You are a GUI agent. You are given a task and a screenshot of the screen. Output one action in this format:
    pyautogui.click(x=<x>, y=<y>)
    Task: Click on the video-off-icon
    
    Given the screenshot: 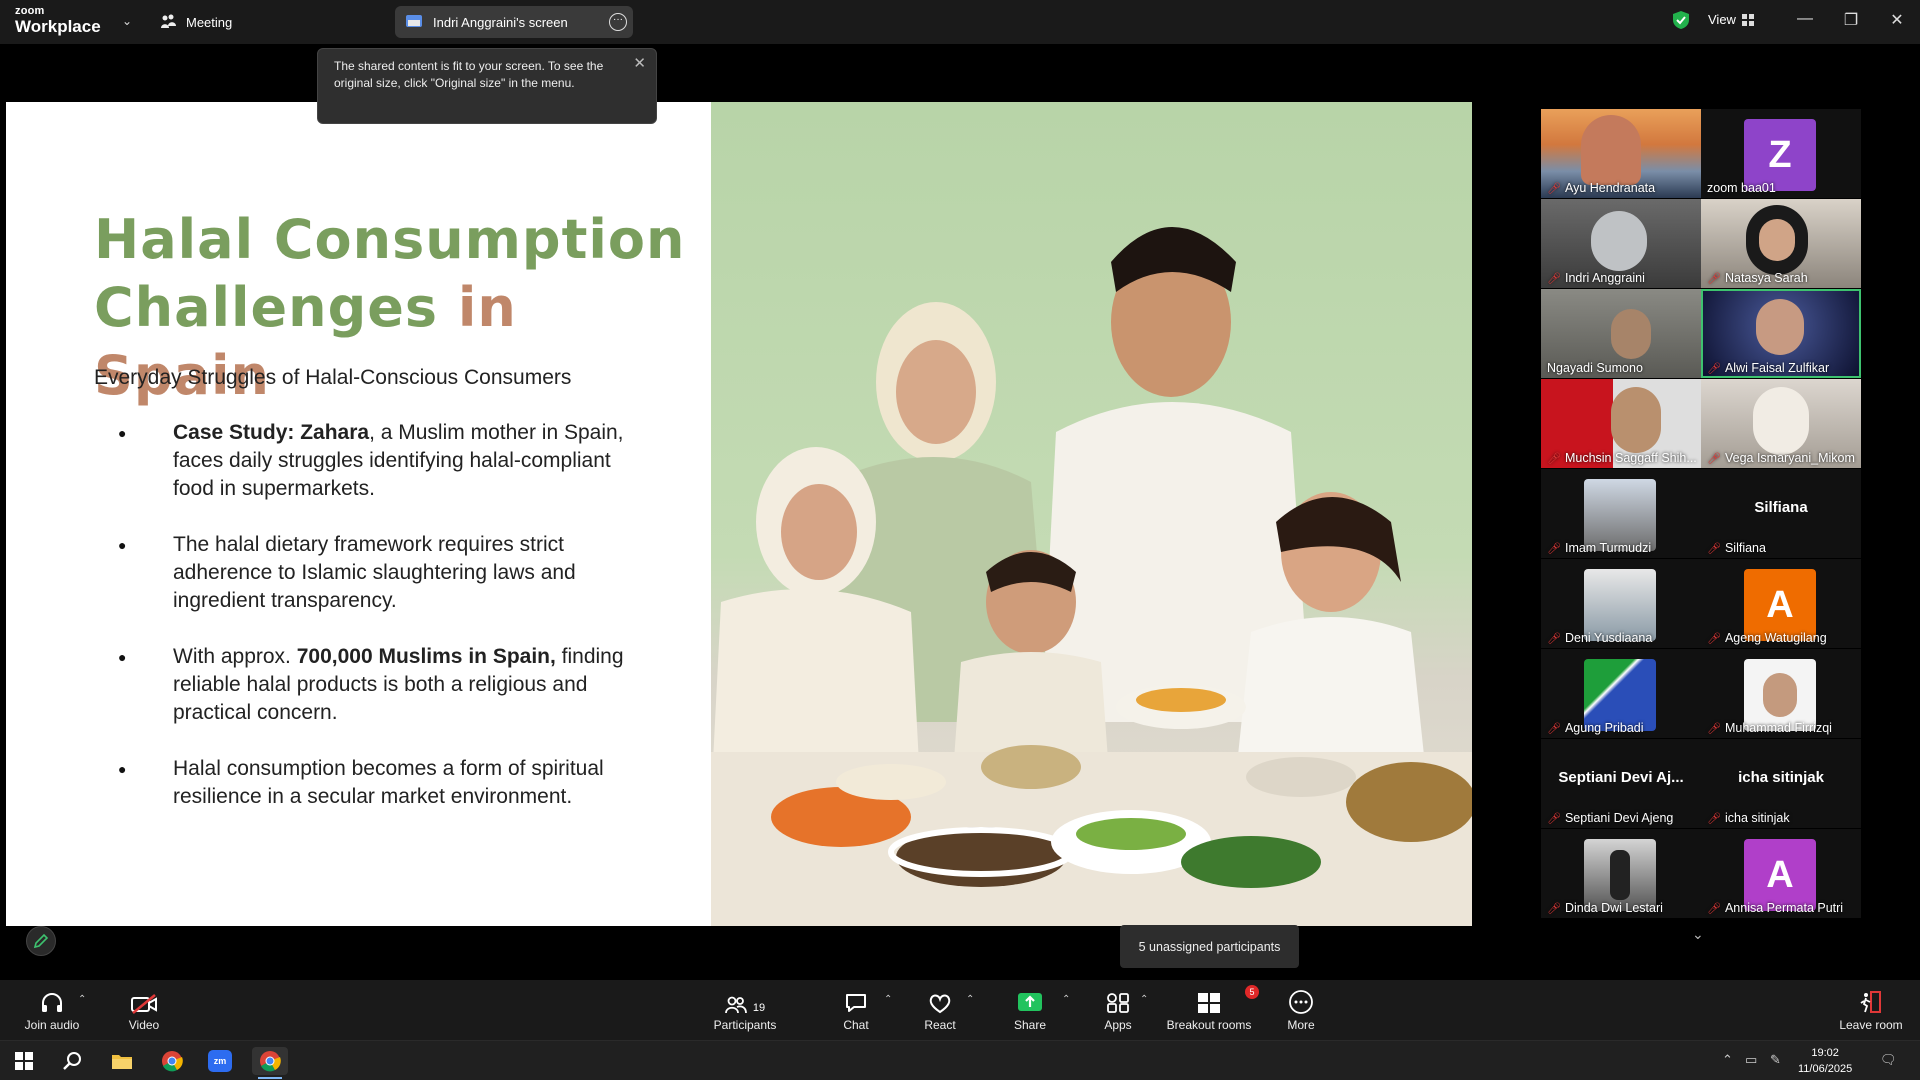 What is the action you would take?
    pyautogui.click(x=144, y=1001)
    